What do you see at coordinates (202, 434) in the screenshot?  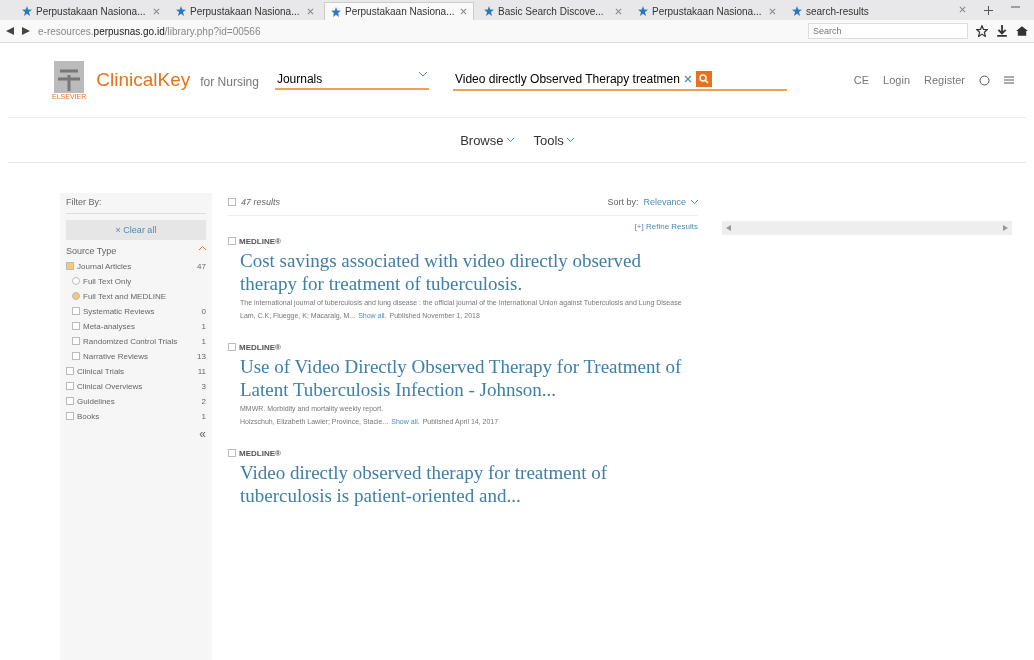 I see `collapse-icon: «` at bounding box center [202, 434].